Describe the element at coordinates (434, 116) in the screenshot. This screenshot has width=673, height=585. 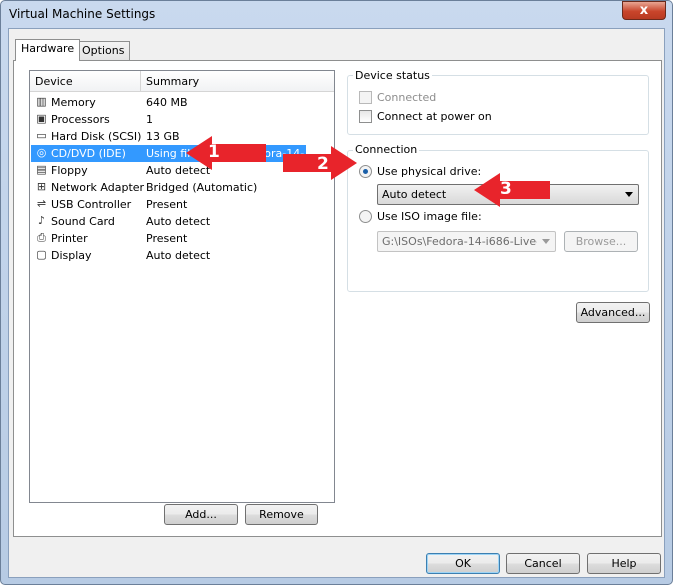
I see `connect-at-power-on-label: Connect at power on` at that location.